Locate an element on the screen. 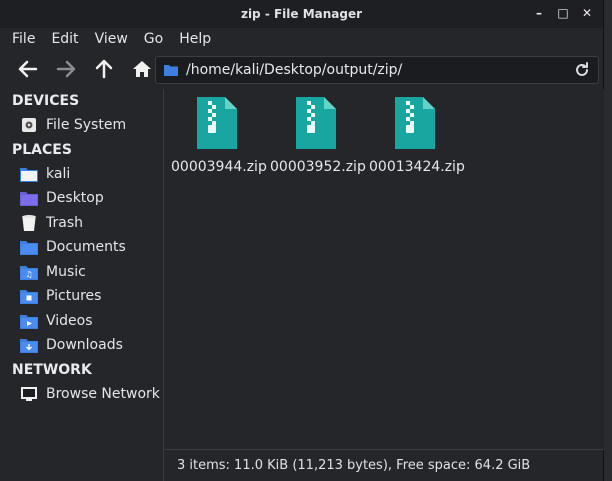  maximize-button: □ is located at coordinates (563, 13).